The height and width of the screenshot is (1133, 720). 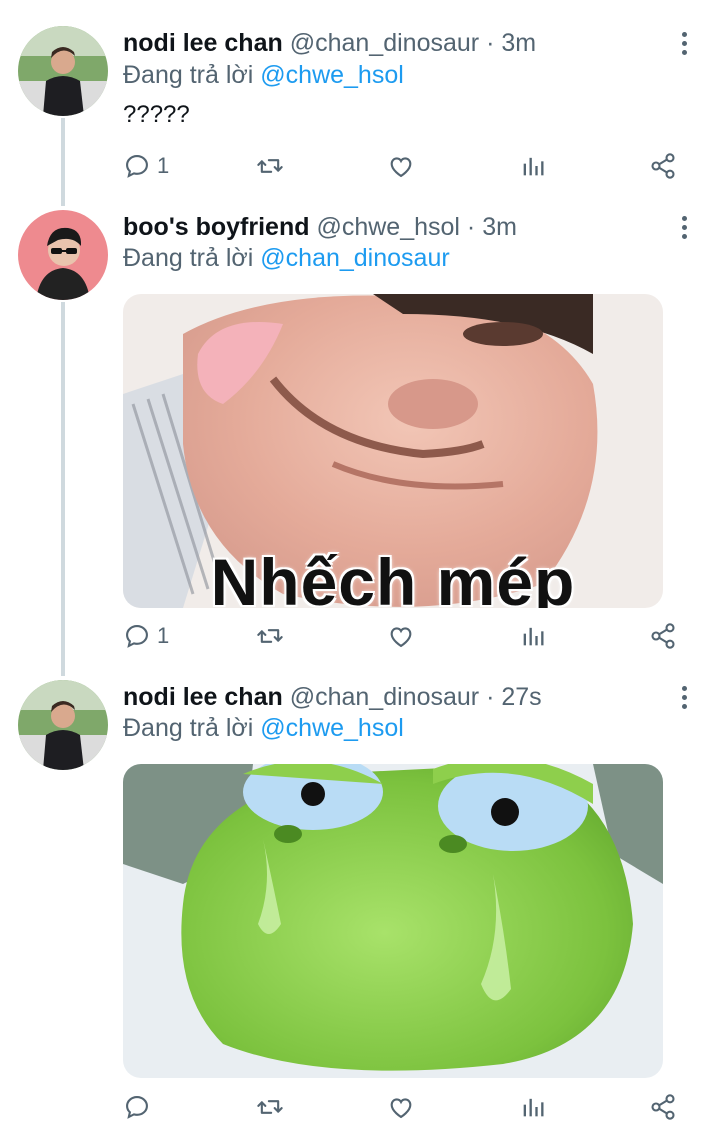 I want to click on mention-link: @chan_dinosaur, so click(x=354, y=258).